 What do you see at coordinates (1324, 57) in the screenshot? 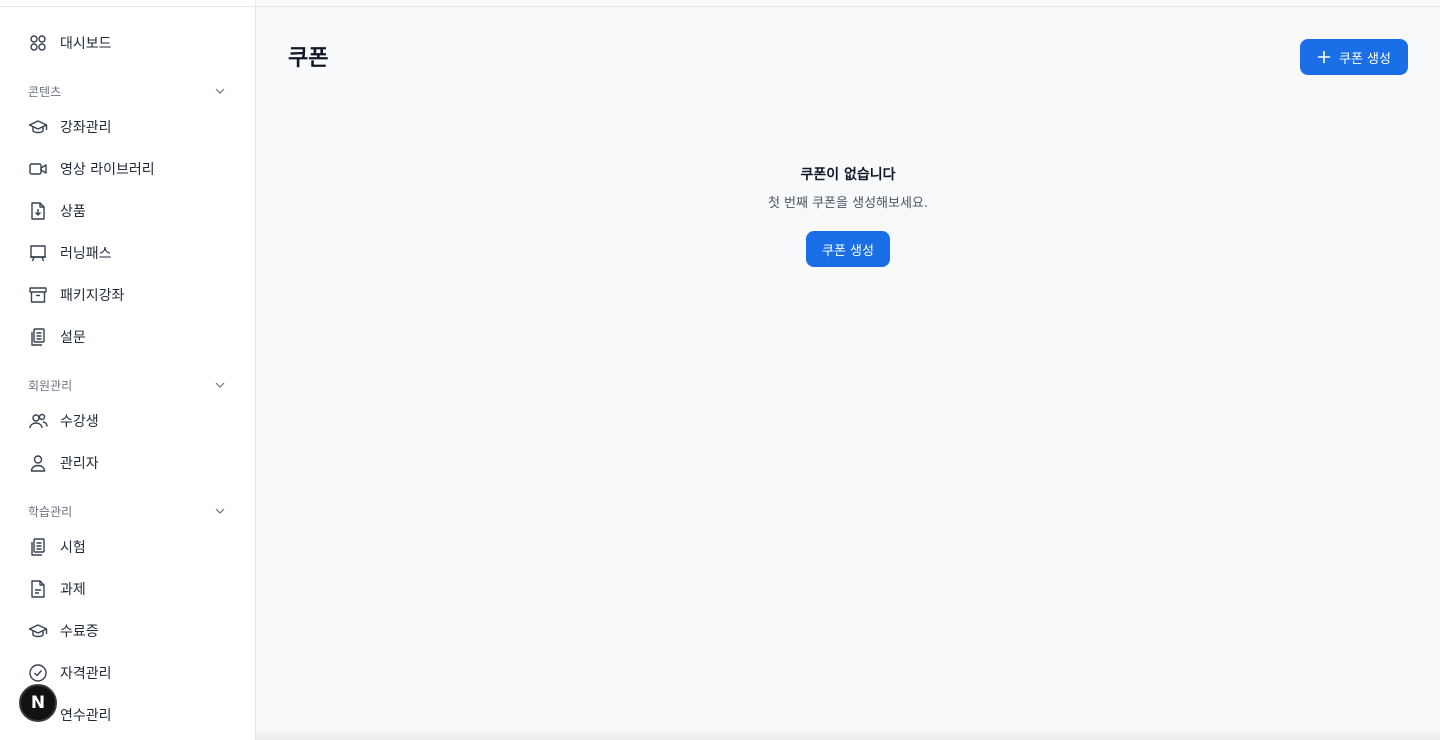
I see `plus-icon` at bounding box center [1324, 57].